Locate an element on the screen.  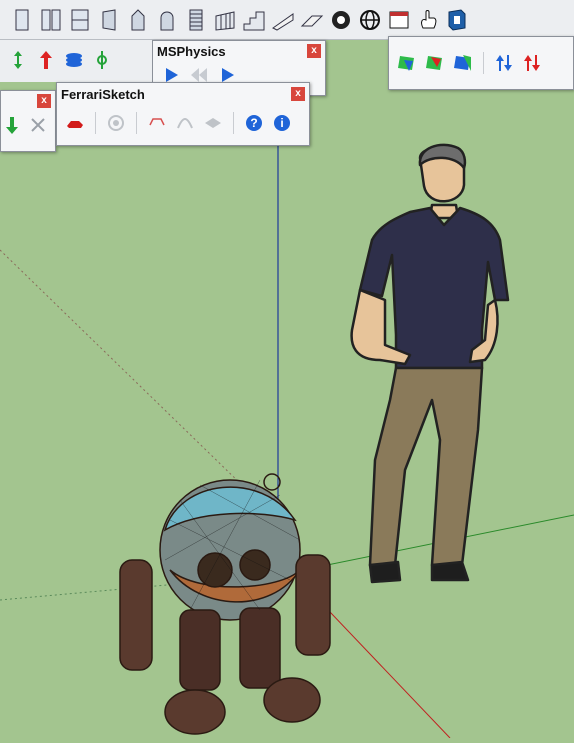
ferrarisketch-palette: FerrariSketch x ? i is located at coordinates (183, 114).